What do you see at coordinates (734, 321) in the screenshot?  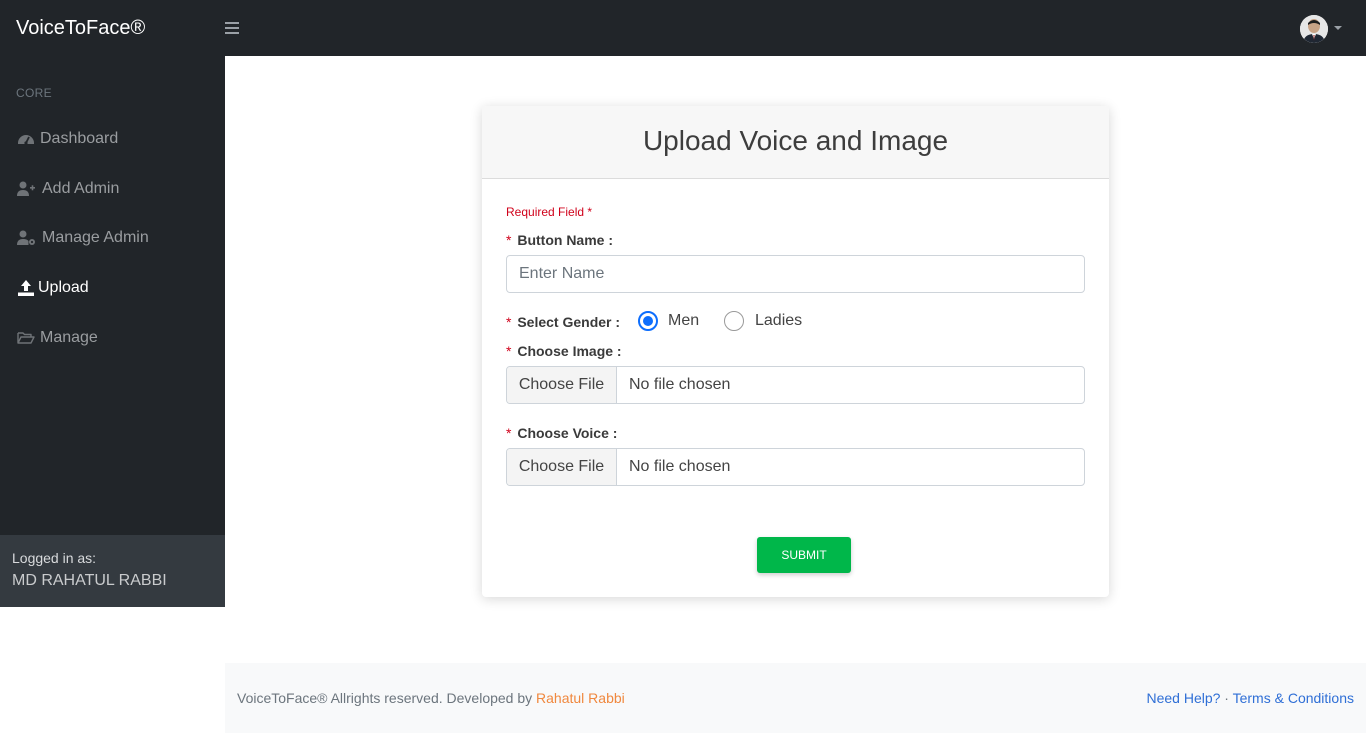 I see `gender-radio-ladies` at bounding box center [734, 321].